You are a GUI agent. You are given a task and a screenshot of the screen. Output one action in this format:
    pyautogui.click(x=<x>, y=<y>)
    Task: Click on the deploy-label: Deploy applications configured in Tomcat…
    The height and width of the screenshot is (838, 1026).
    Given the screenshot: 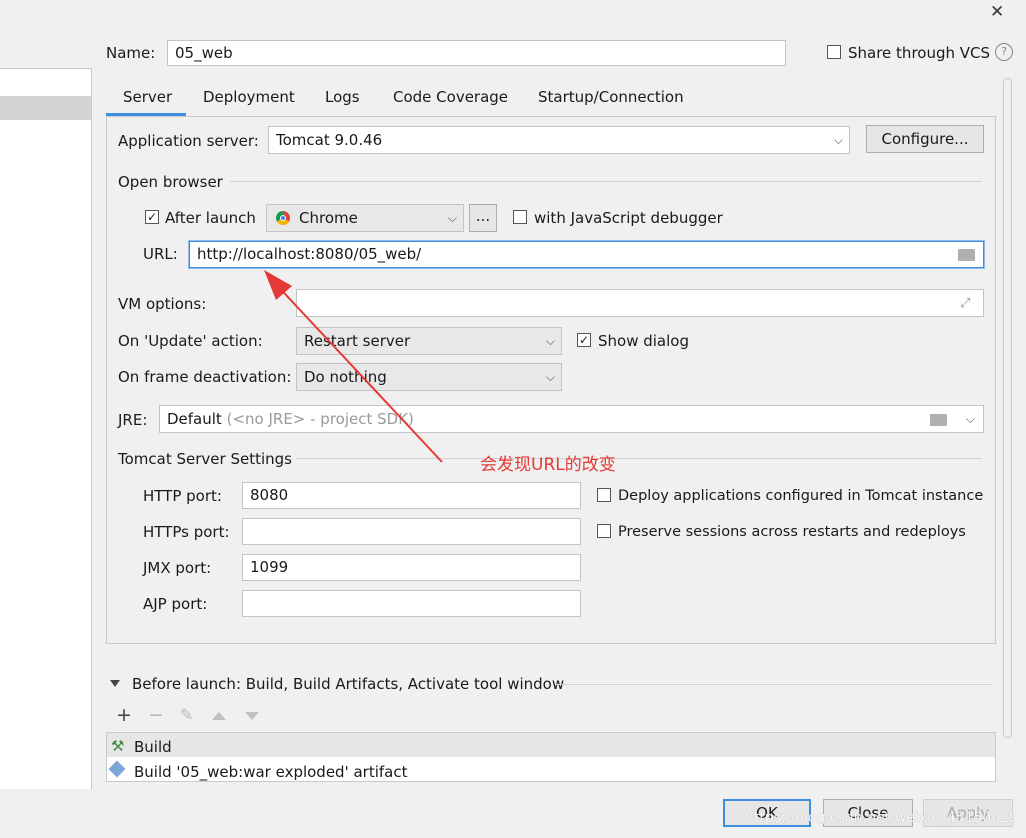 What is the action you would take?
    pyautogui.click(x=800, y=496)
    